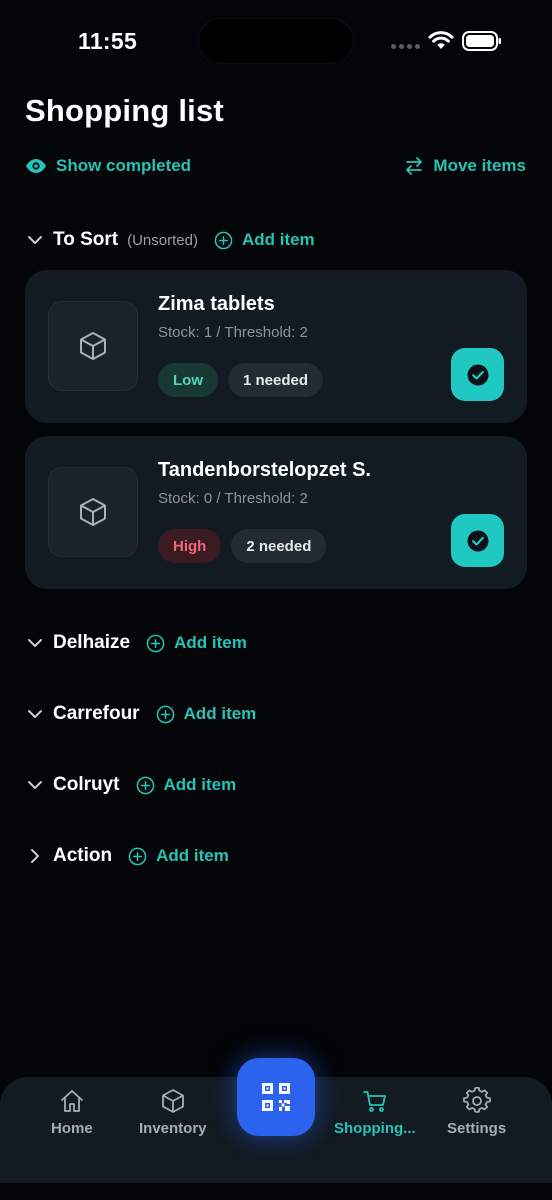 The height and width of the screenshot is (1200, 552). Describe the element at coordinates (71, 1101) in the screenshot. I see `home-icon` at that location.